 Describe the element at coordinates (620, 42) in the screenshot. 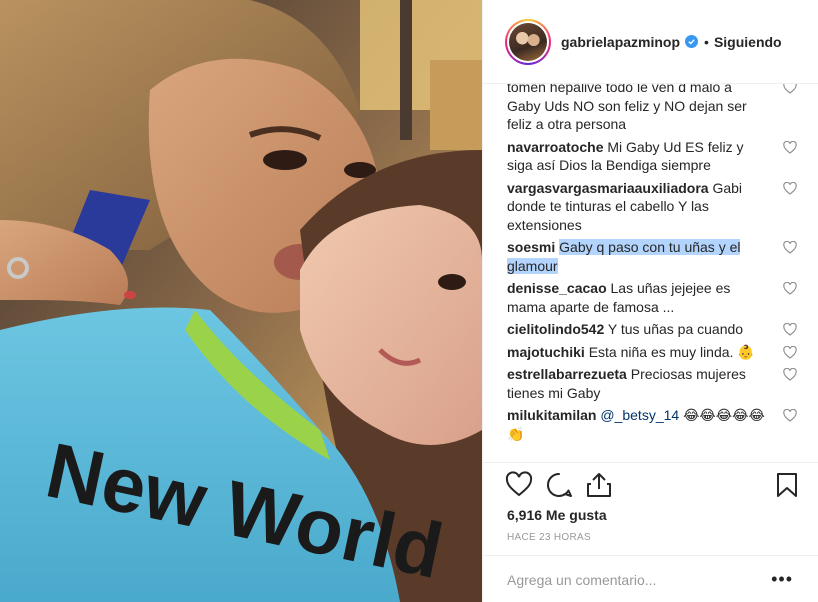

I see `post-username: gabrielapazminop` at that location.